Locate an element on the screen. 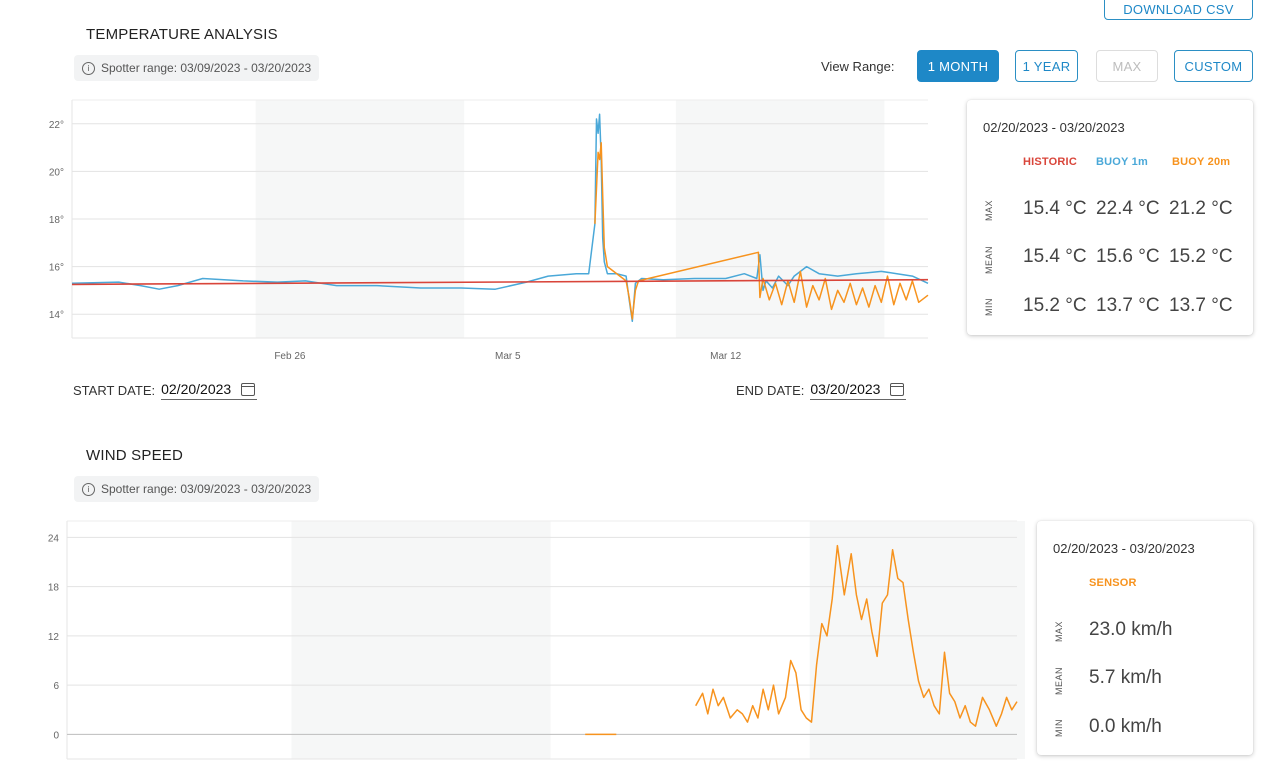  wind-stats-range: 02/20/2023 - 03/20/2023 is located at coordinates (1124, 548).